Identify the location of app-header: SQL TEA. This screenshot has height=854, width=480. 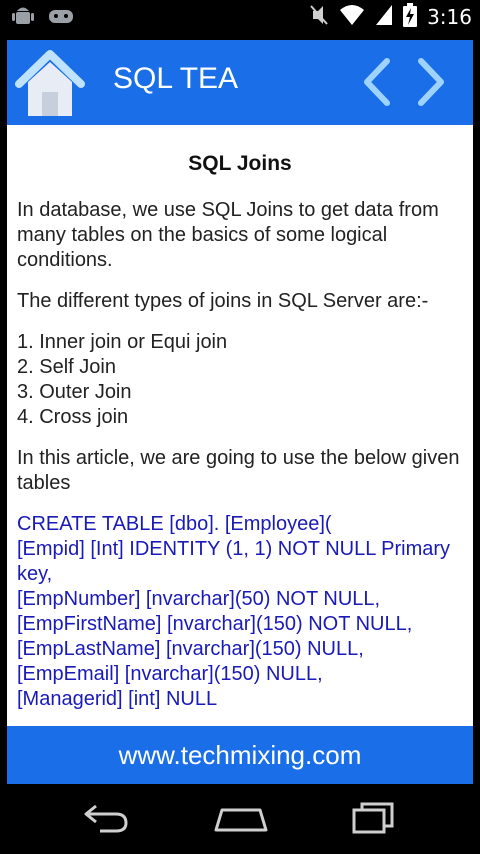
(240, 82).